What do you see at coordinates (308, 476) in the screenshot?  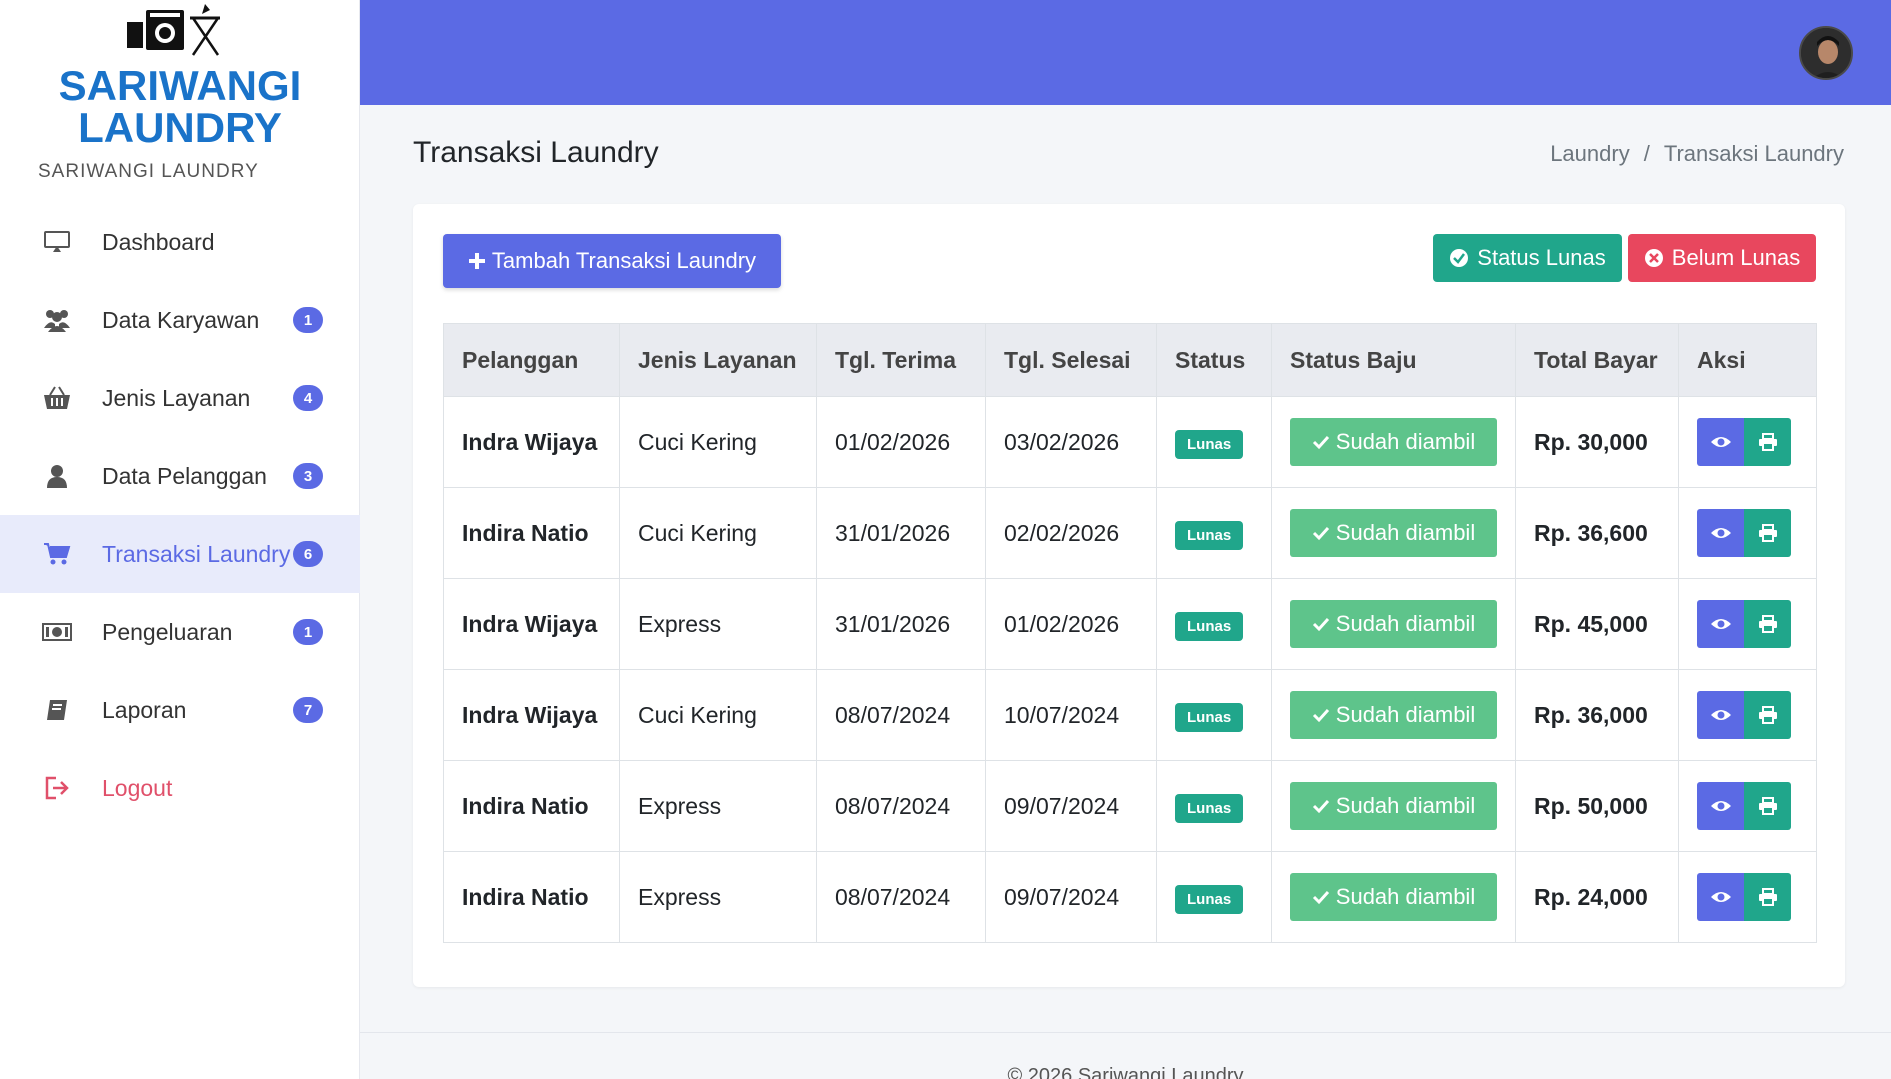 I see `count-badge: 3` at bounding box center [308, 476].